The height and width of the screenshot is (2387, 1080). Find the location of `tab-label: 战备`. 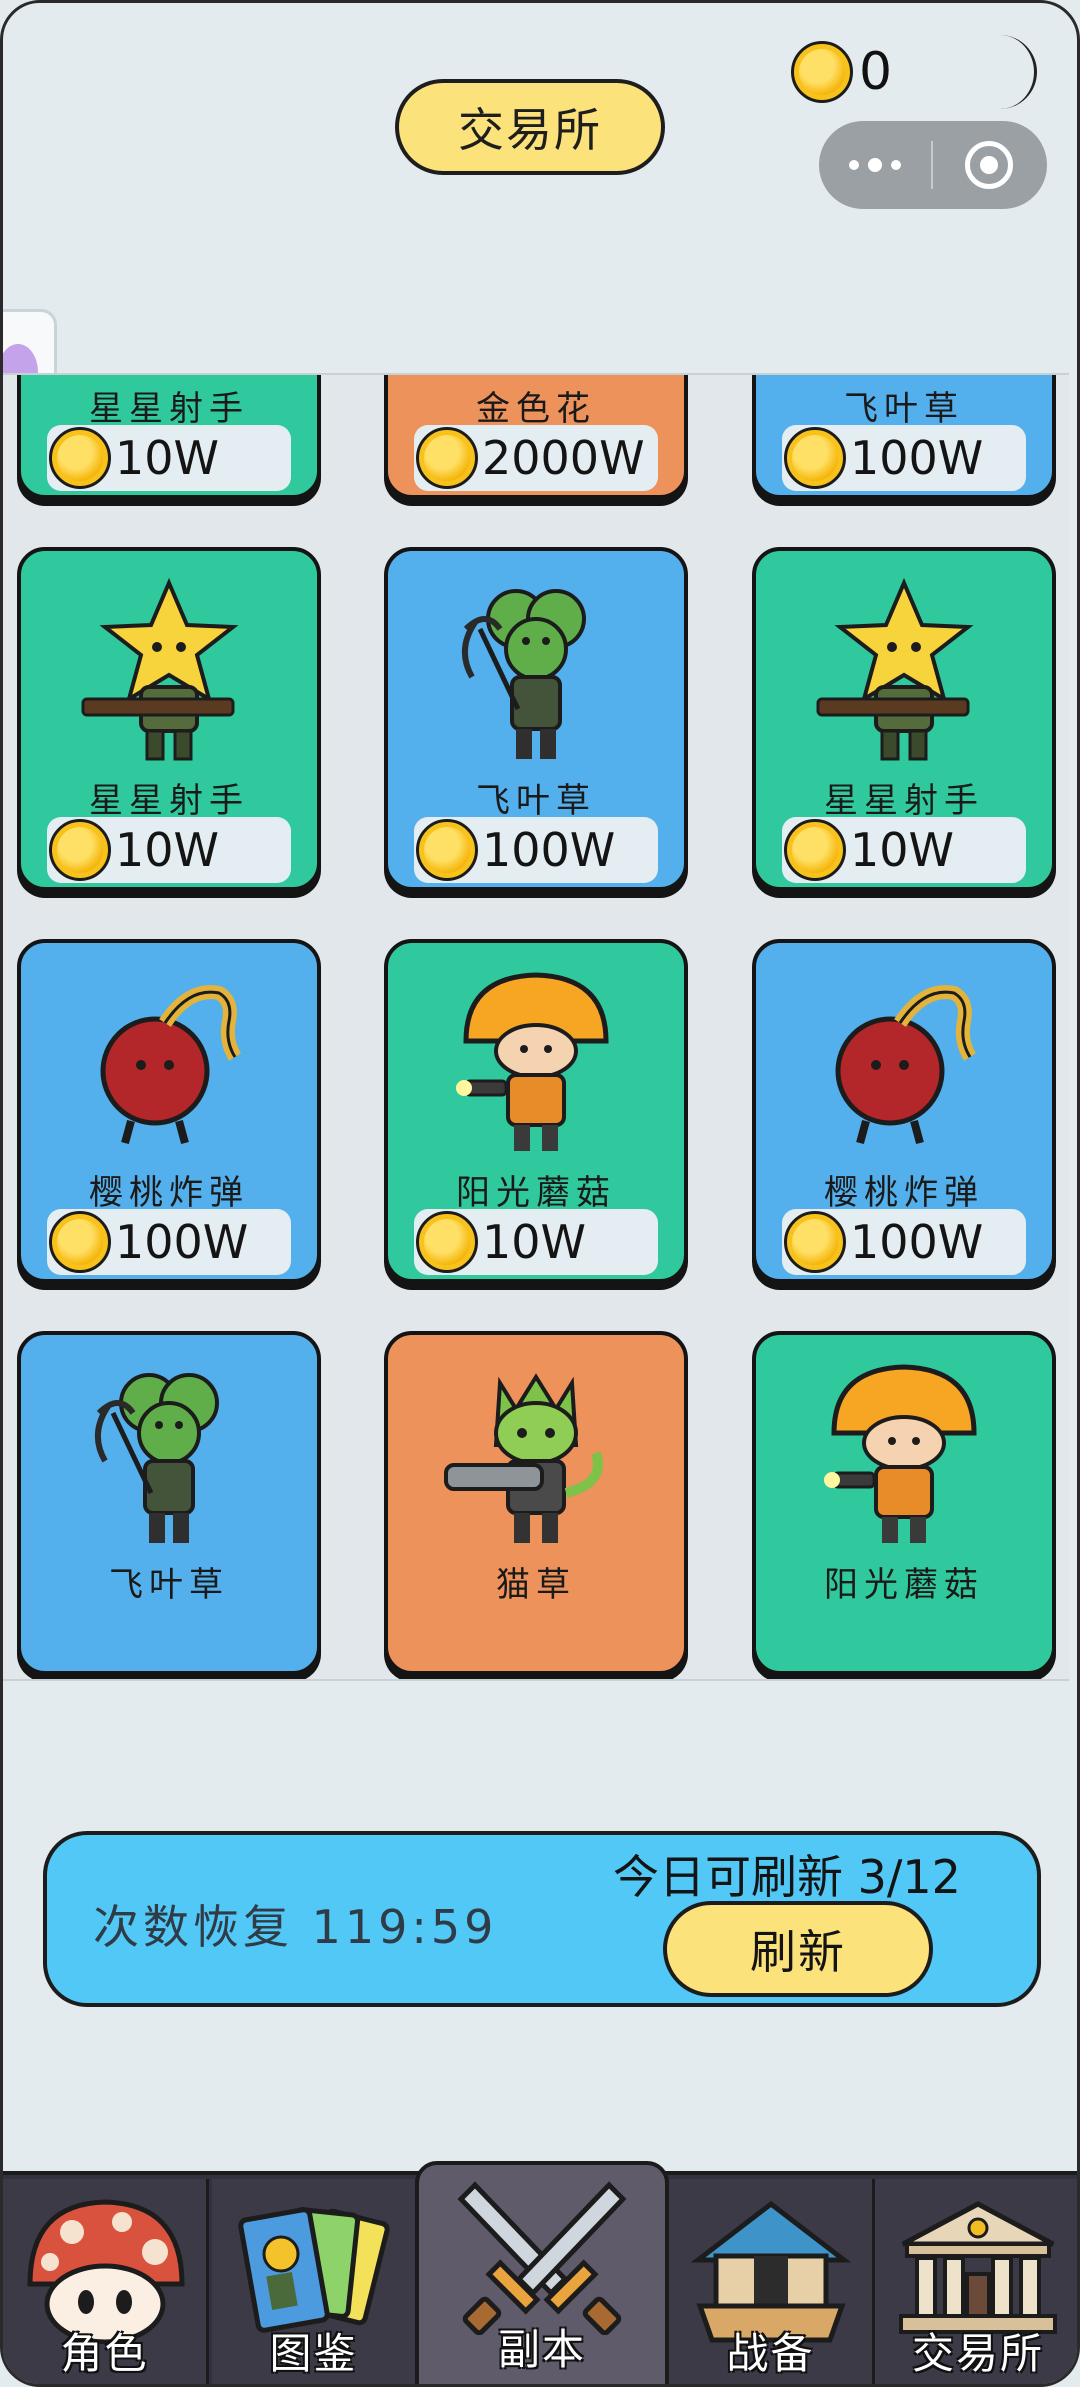

tab-label: 战备 is located at coordinates (770, 2353).